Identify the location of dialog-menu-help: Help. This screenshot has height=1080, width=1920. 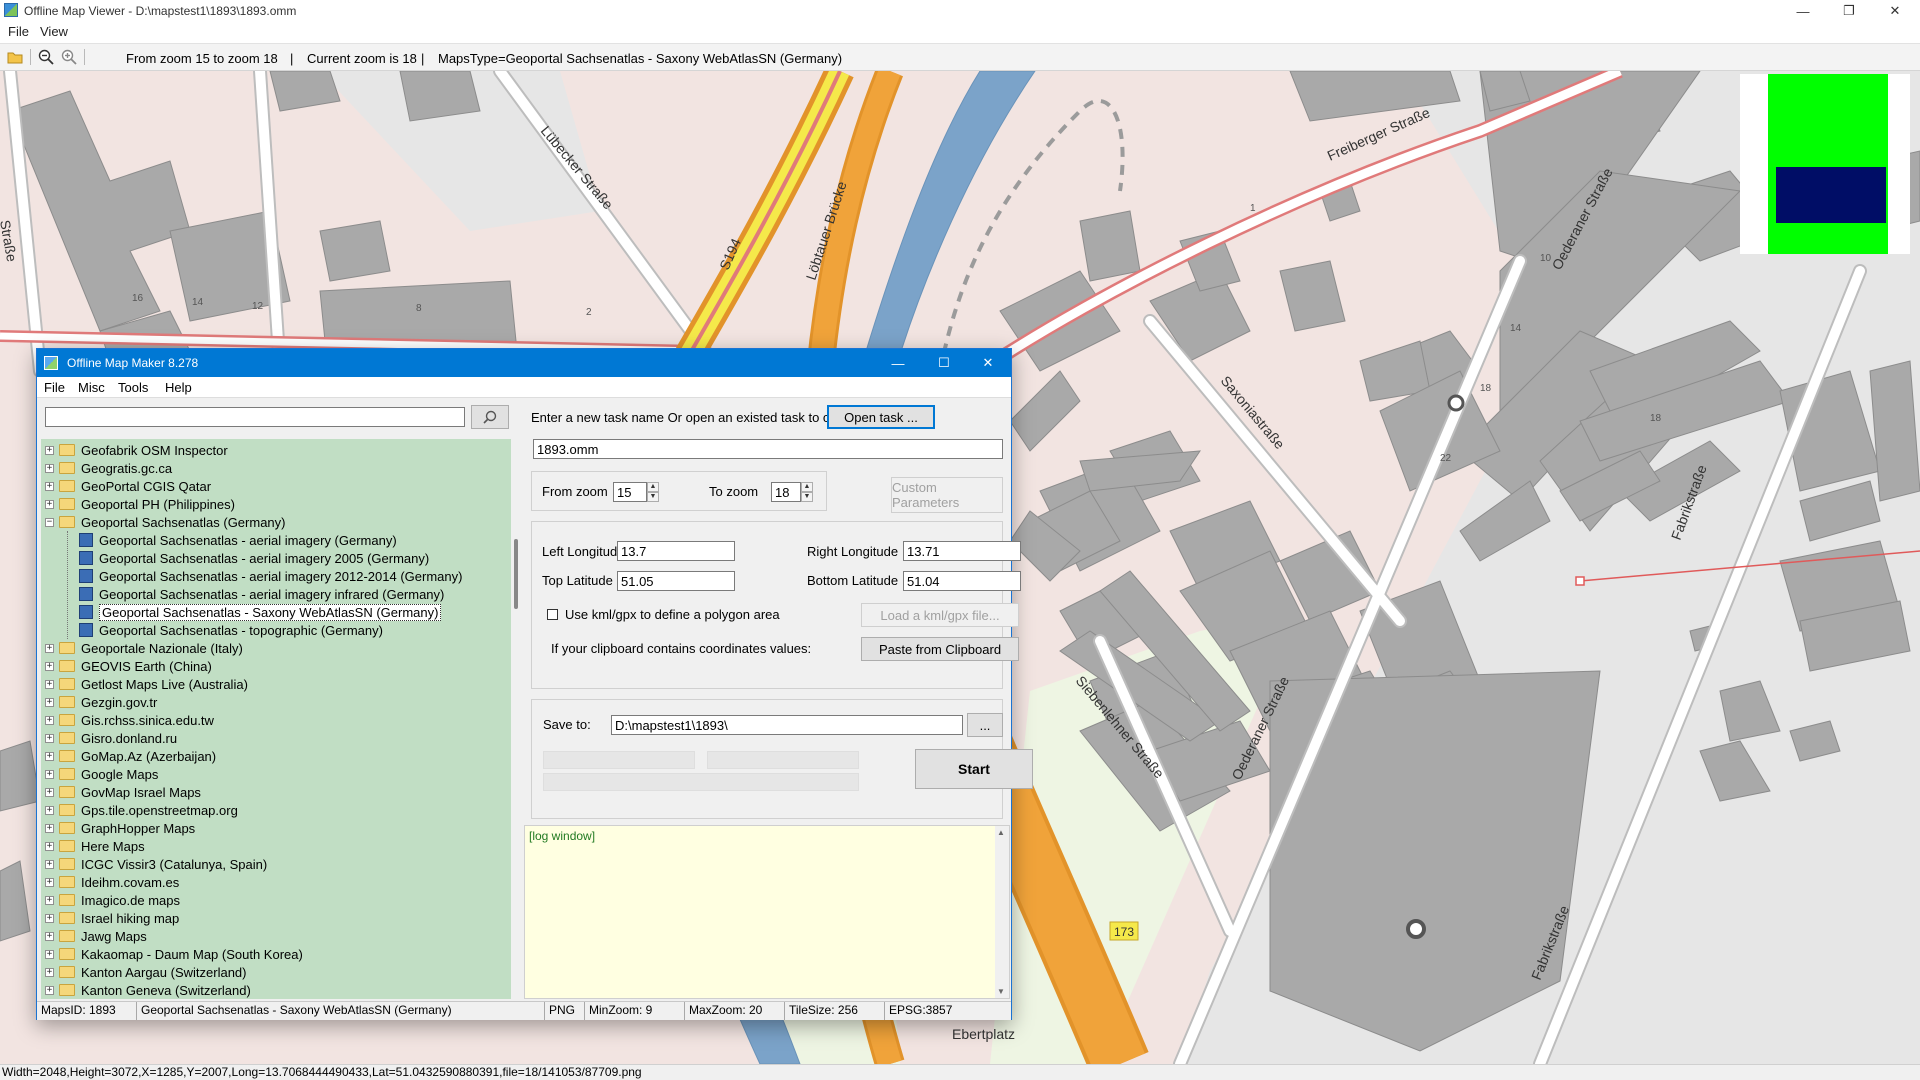
(178, 387).